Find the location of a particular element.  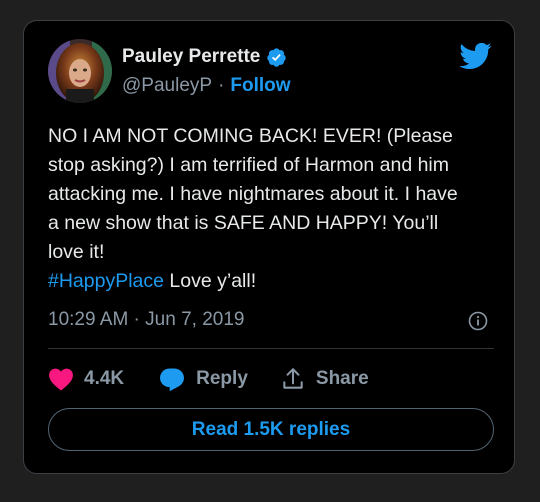

heart-icon is located at coordinates (61, 379).